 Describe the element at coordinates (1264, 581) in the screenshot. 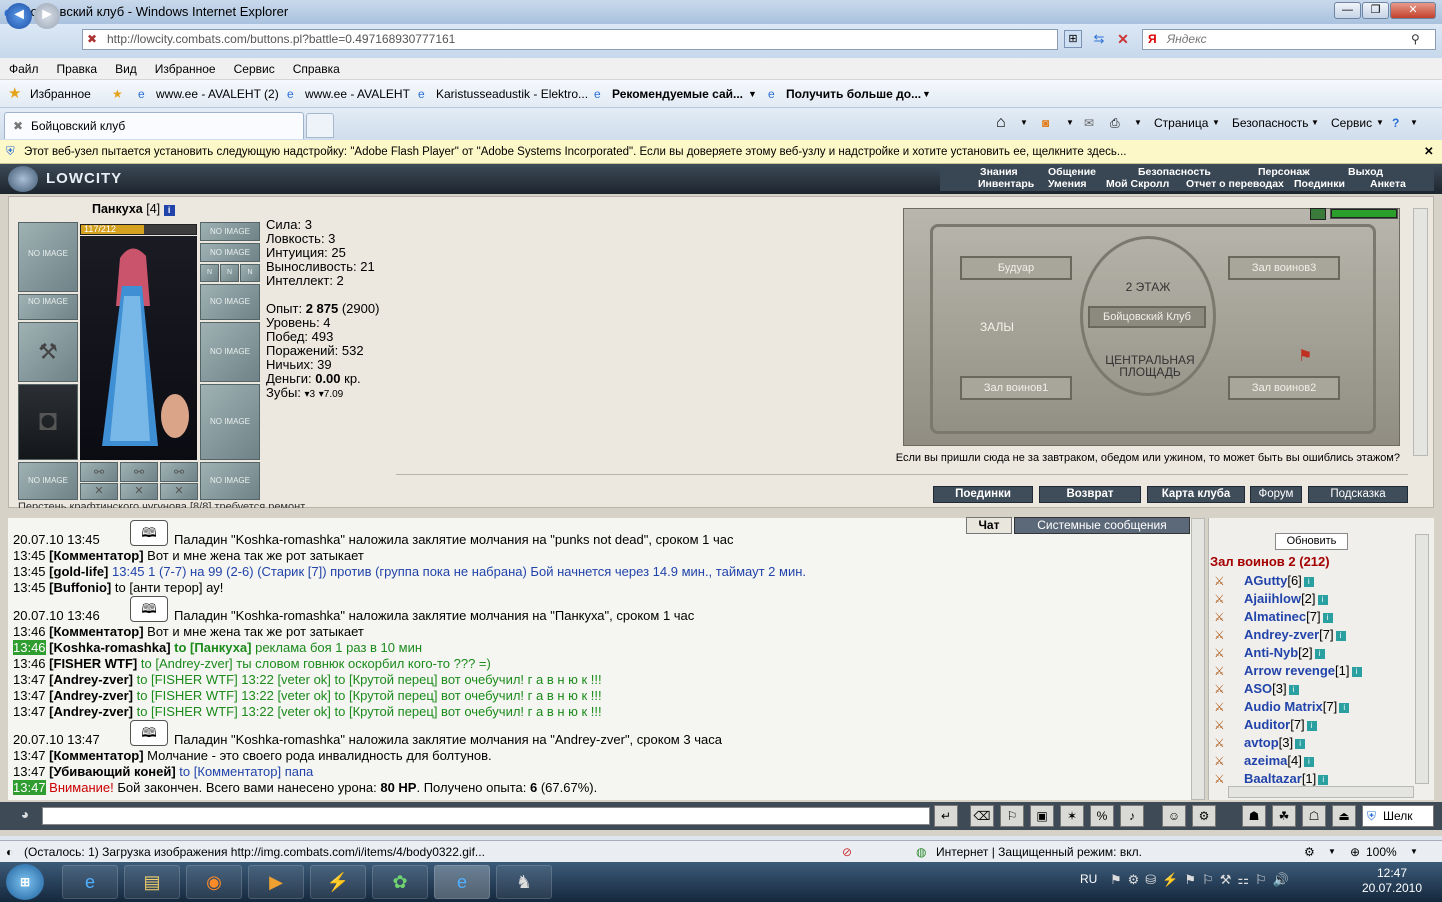

I see `player-row: ⚔ AGutty[6] i` at that location.